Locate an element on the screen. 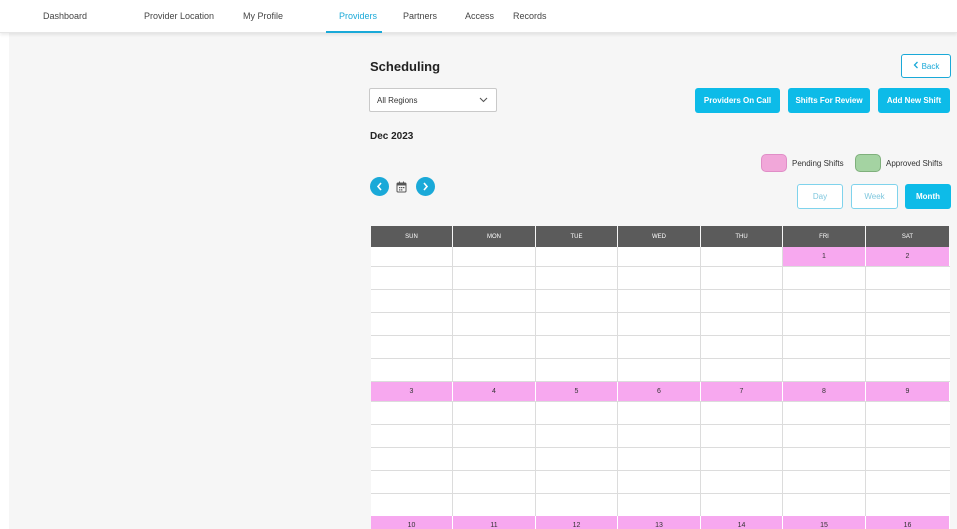  chevron-down-icon is located at coordinates (483, 100).